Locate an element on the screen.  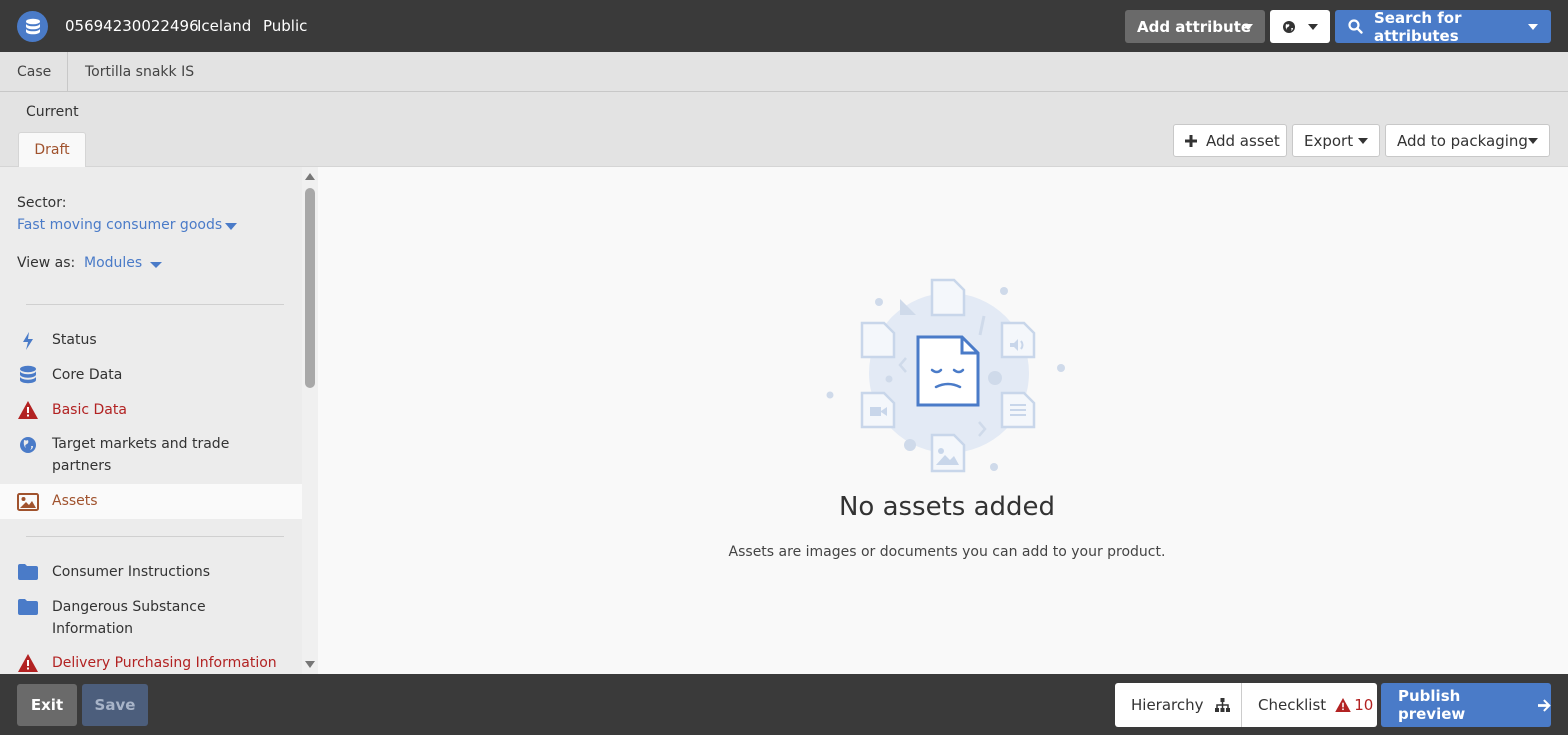
arrow-right-icon is located at coordinates (1544, 705).